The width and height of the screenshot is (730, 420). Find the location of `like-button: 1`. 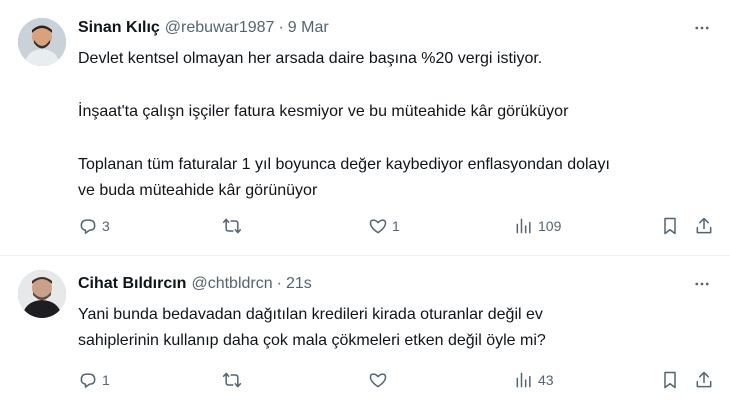

like-button: 1 is located at coordinates (384, 226).